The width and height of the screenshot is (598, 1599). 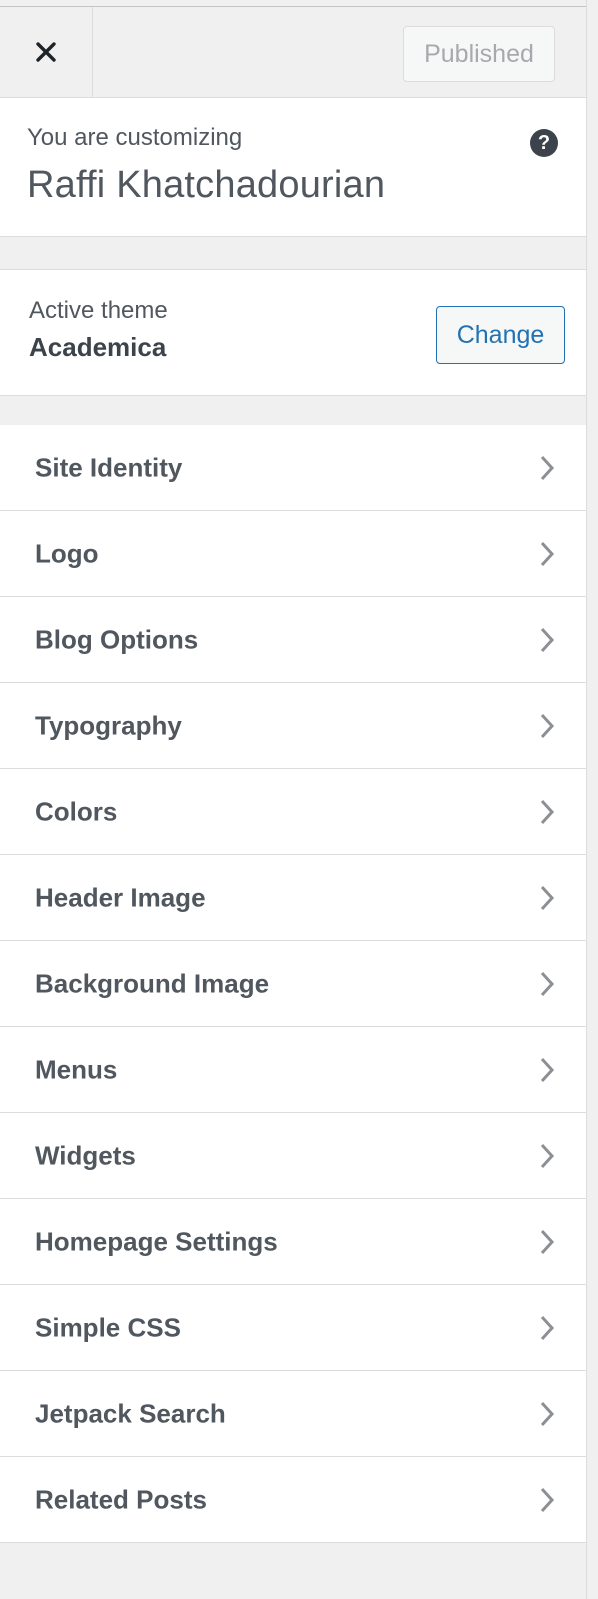 What do you see at coordinates (293, 52) in the screenshot?
I see `customizer-header: Published` at bounding box center [293, 52].